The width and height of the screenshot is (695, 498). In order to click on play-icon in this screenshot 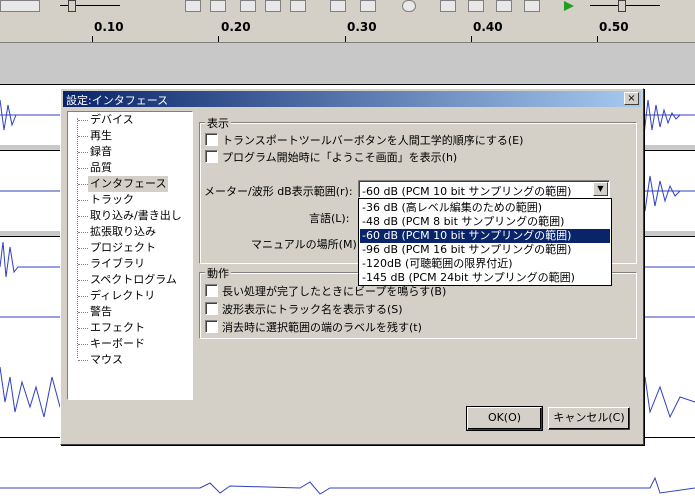, I will do `click(570, 6)`.